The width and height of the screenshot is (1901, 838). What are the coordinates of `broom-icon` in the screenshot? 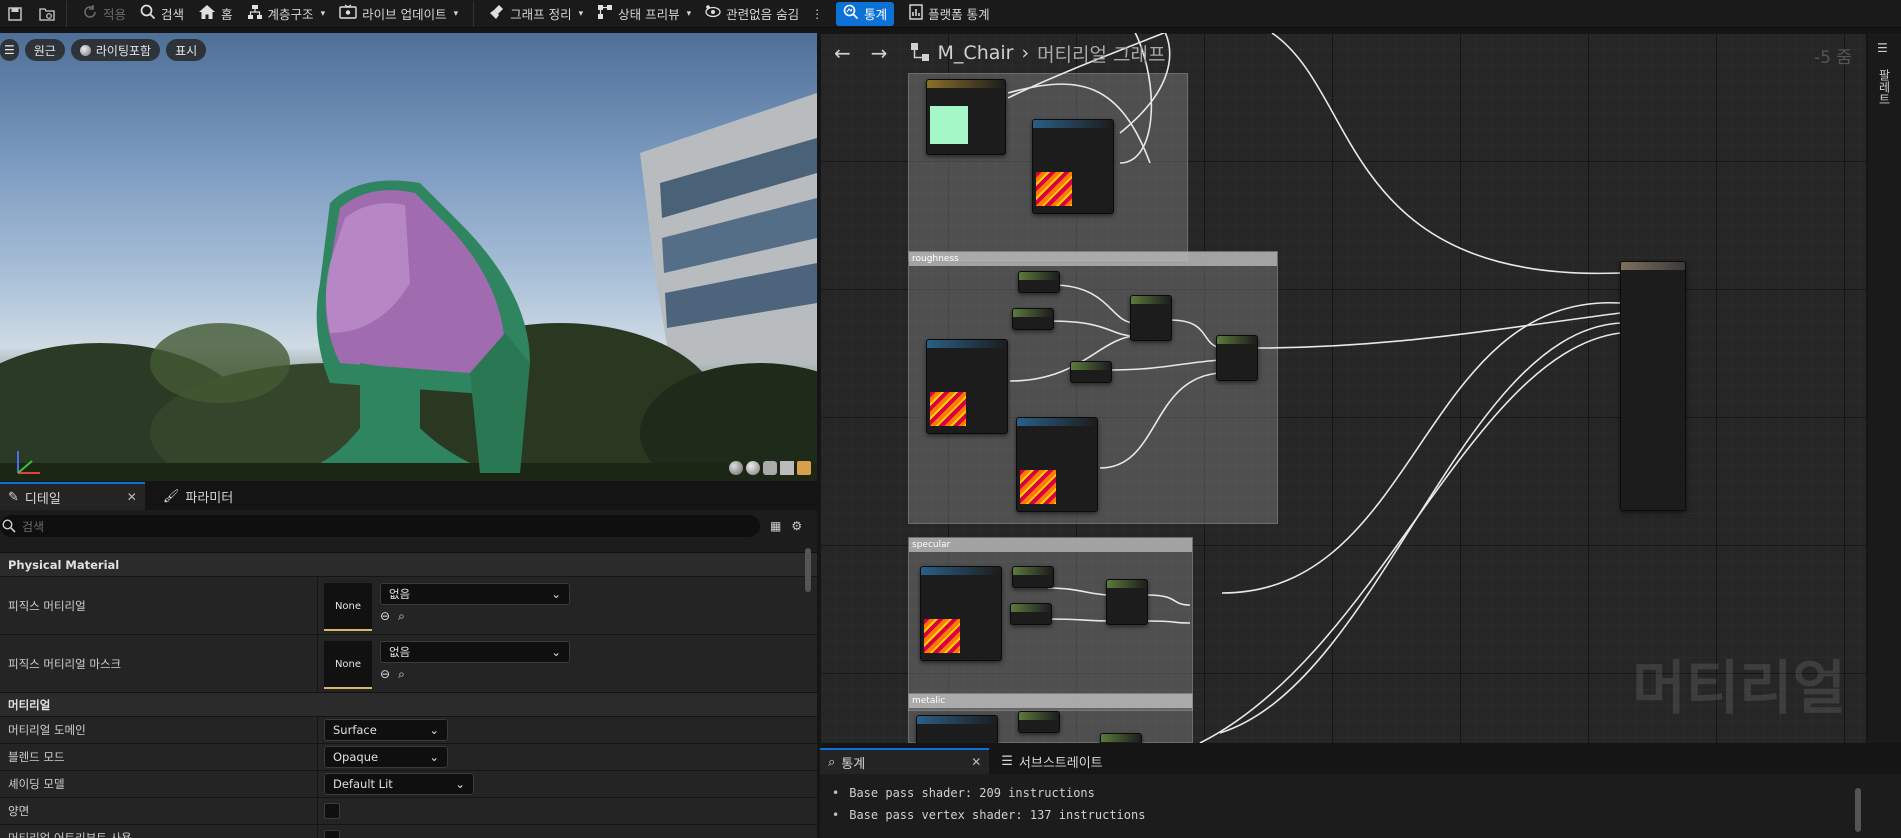 It's located at (497, 13).